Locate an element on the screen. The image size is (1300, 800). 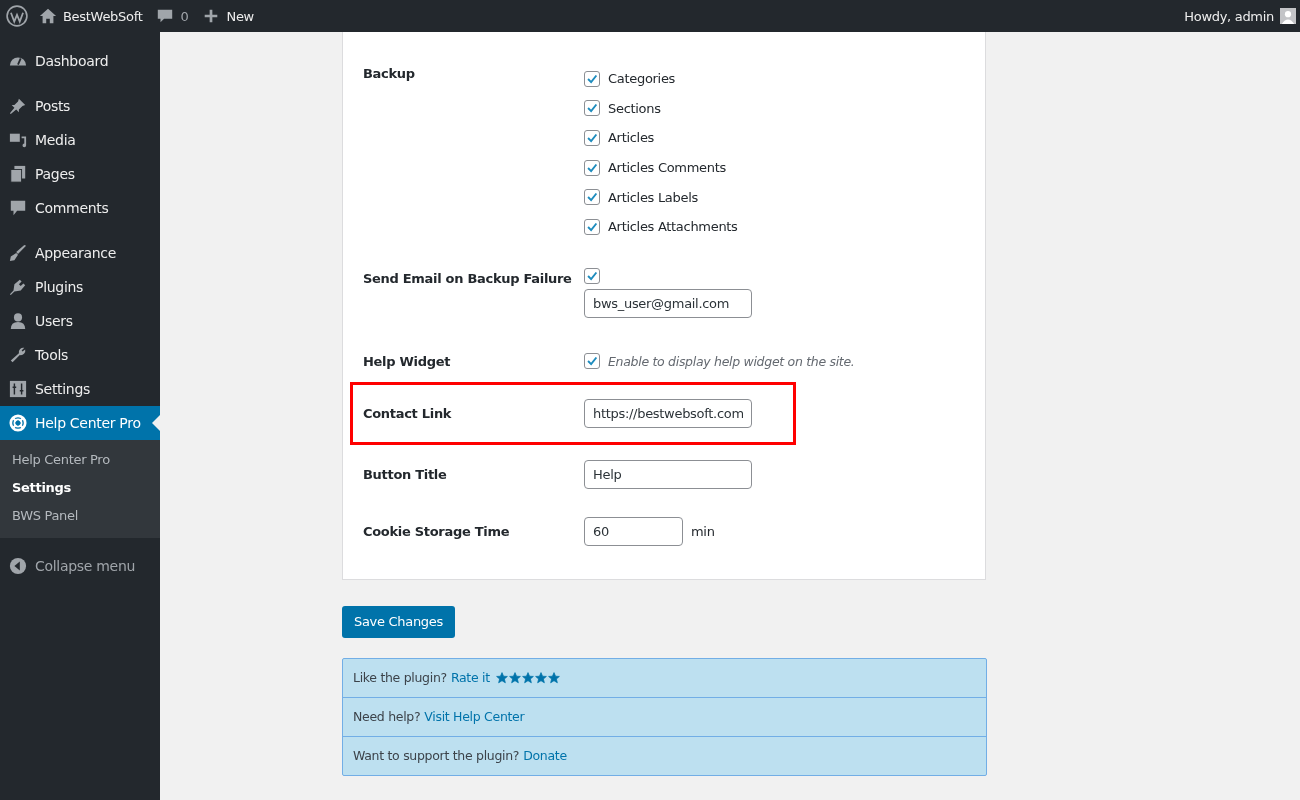
comments-link: 0 is located at coordinates (172, 16).